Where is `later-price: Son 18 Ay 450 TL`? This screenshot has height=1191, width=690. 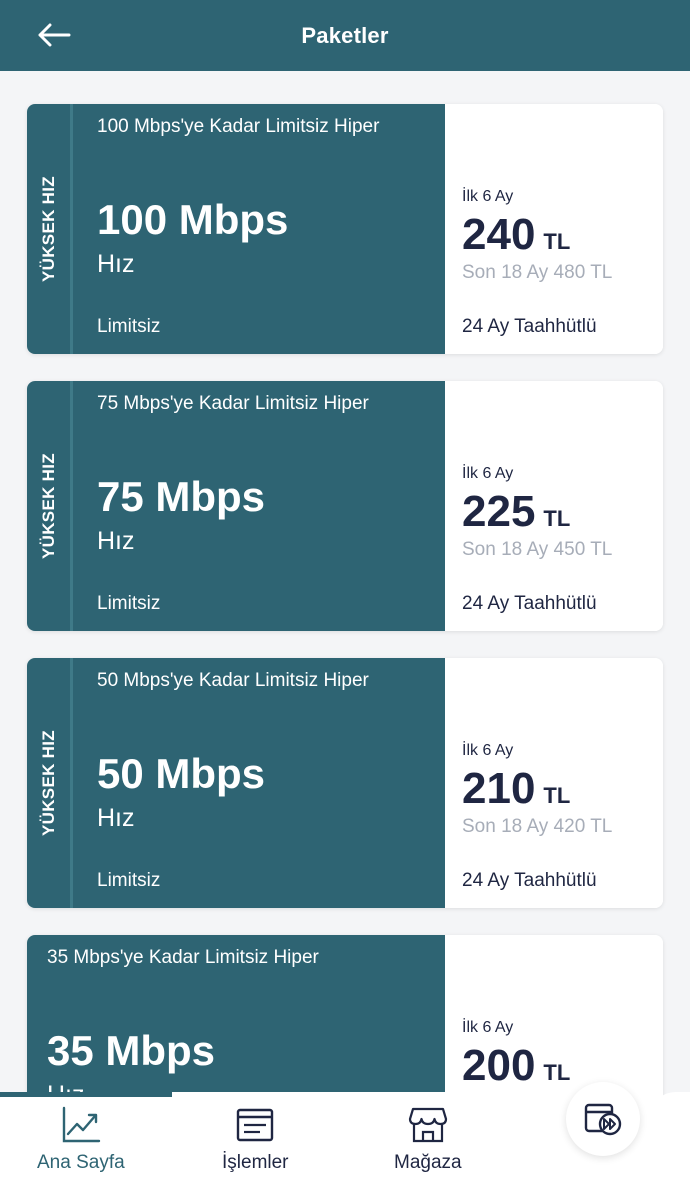
later-price: Son 18 Ay 450 TL is located at coordinates (537, 549).